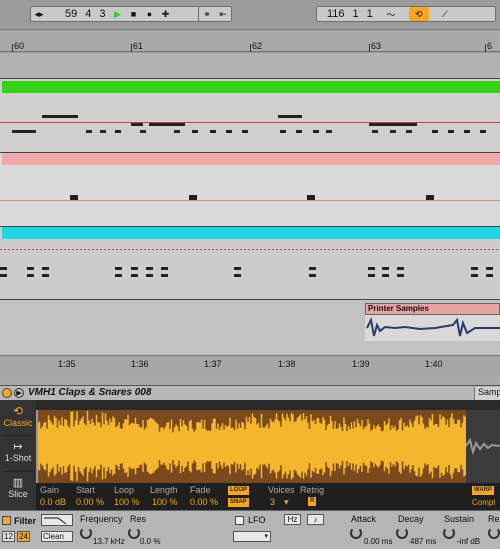 Image resolution: width=500 pixels, height=549 pixels. What do you see at coordinates (250, 41) in the screenshot?
I see `bar-ruler: 60 61 62 63 6` at bounding box center [250, 41].